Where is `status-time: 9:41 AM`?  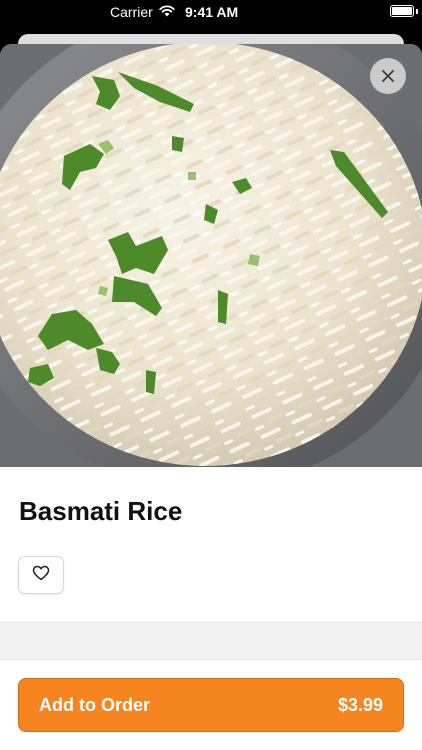 status-time: 9:41 AM is located at coordinates (212, 12).